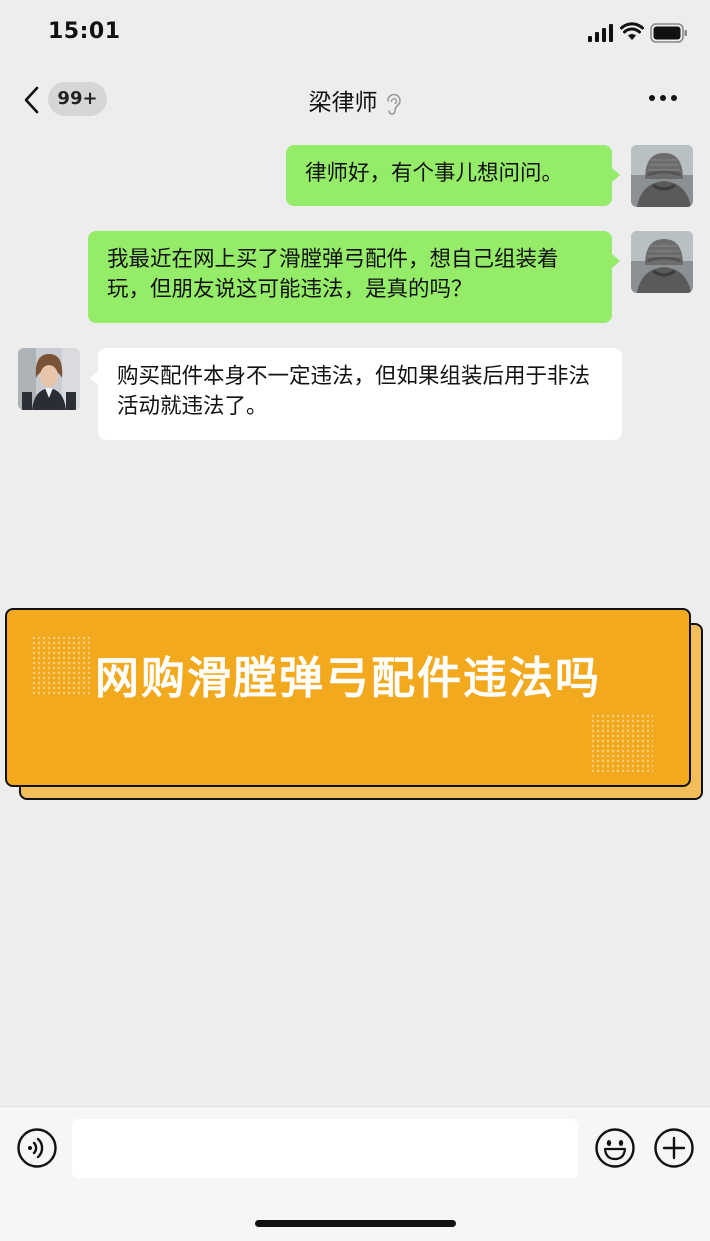 This screenshot has height=1241, width=710. I want to click on emoji-icon, so click(615, 1148).